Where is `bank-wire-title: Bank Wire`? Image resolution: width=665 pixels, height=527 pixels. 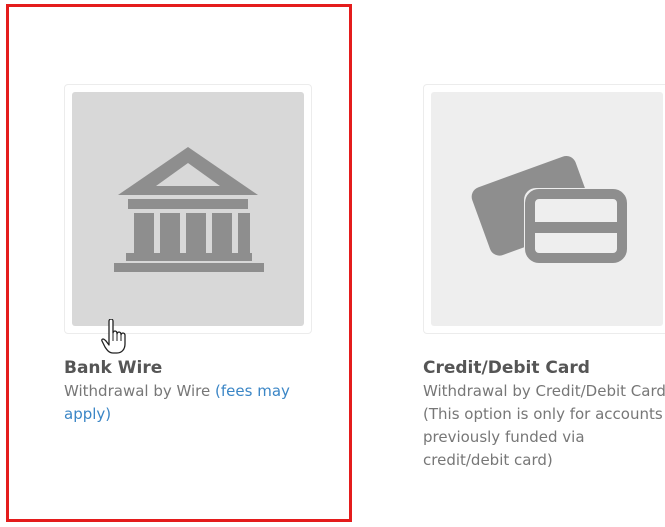
bank-wire-title: Bank Wire is located at coordinates (113, 368).